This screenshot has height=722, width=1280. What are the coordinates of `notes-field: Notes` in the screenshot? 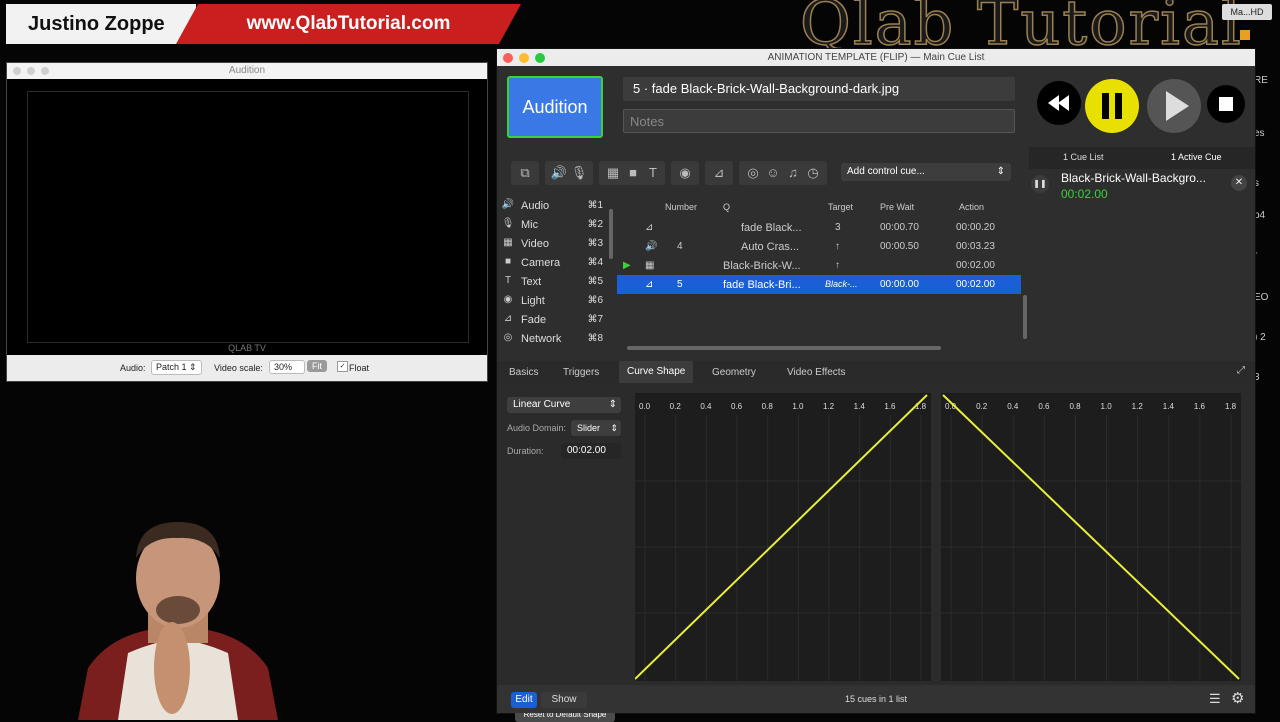 It's located at (819, 121).